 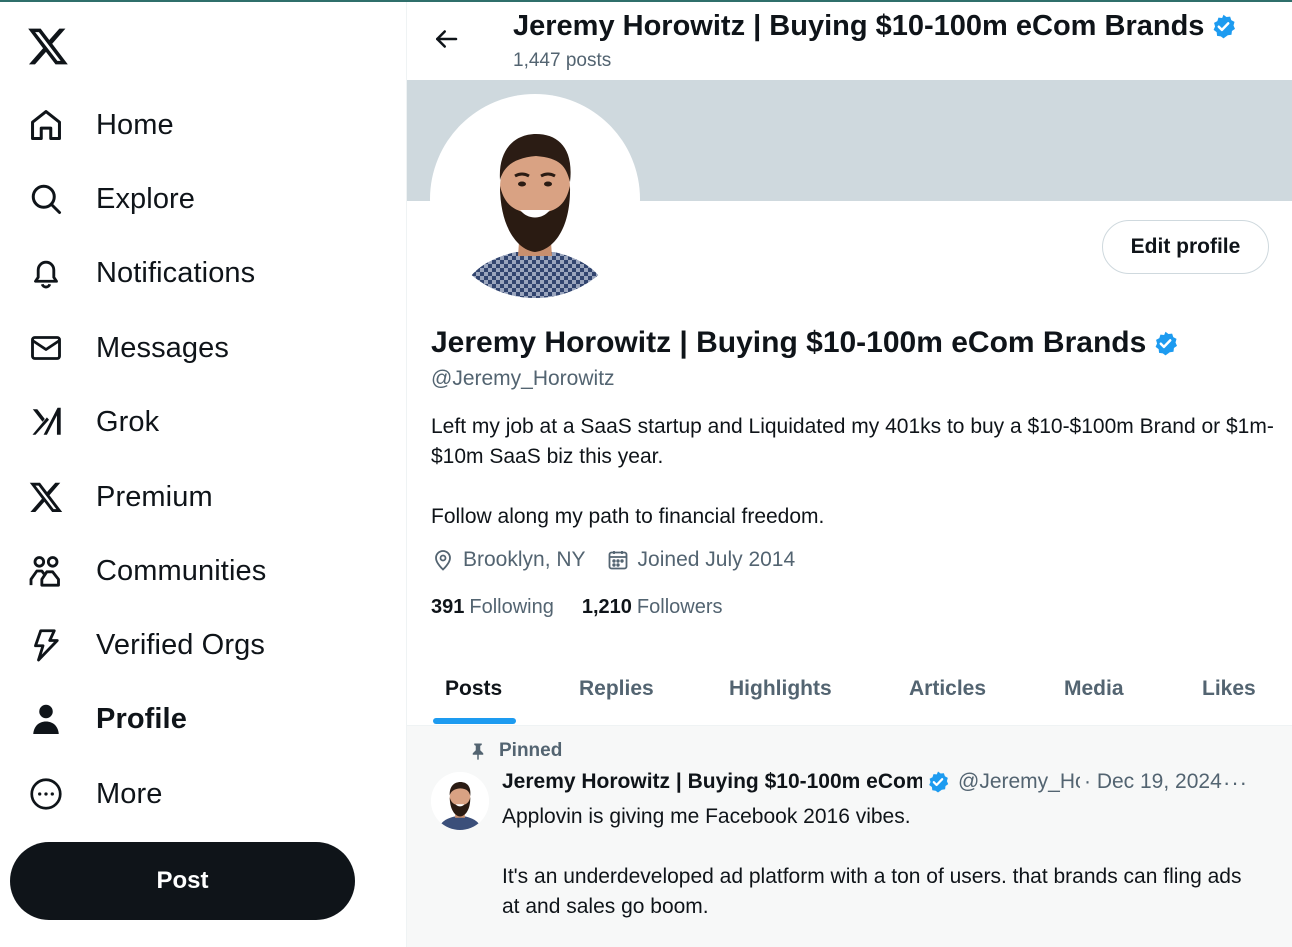 I want to click on people-icon, so click(x=46, y=571).